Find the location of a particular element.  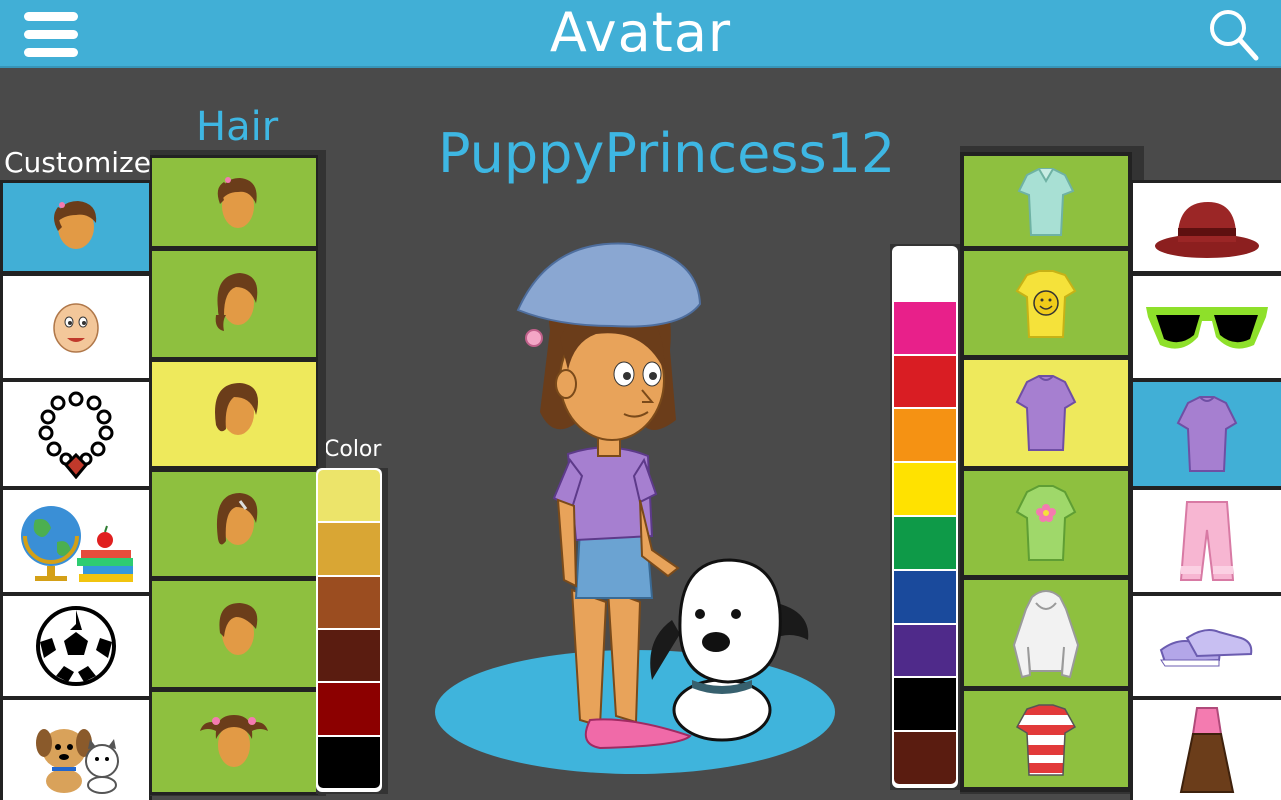

customize-label: Customize is located at coordinates (77, 162).